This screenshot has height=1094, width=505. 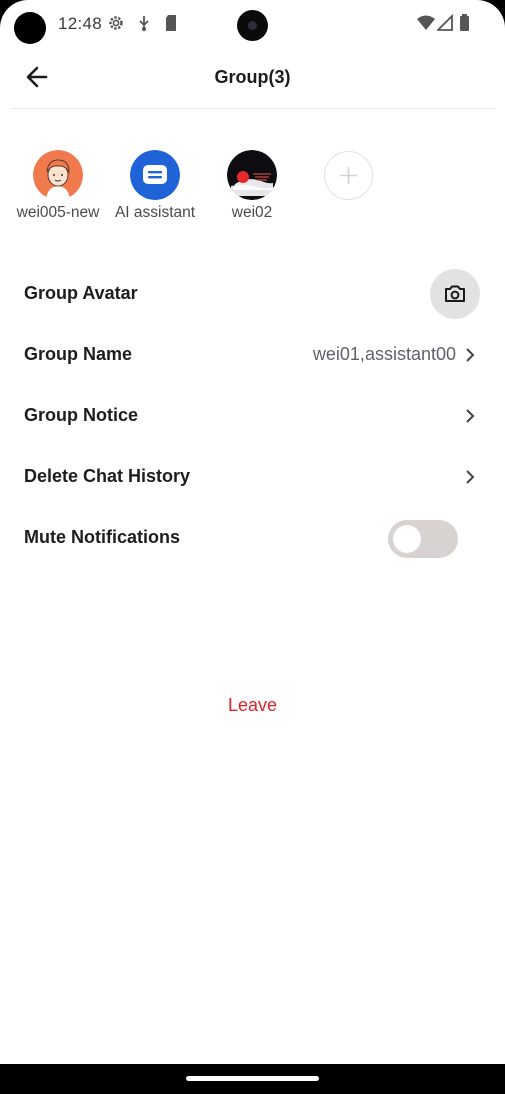 I want to click on front-camera, so click(x=252, y=25).